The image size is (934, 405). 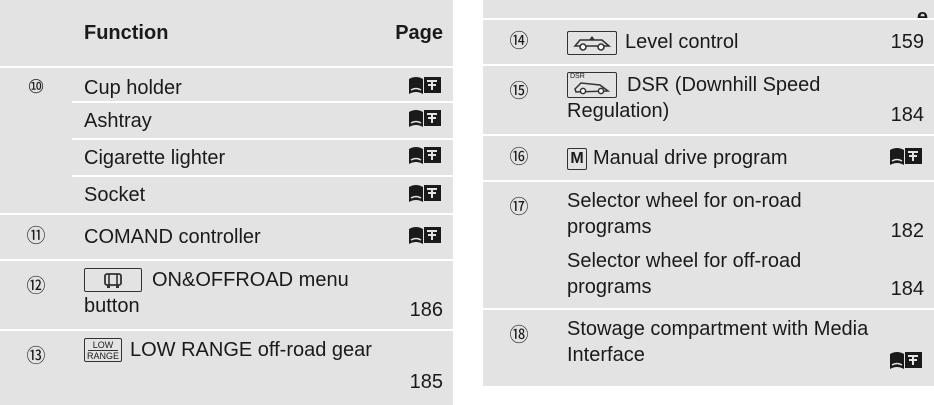 I want to click on row-number: ⑮, so click(x=519, y=100).